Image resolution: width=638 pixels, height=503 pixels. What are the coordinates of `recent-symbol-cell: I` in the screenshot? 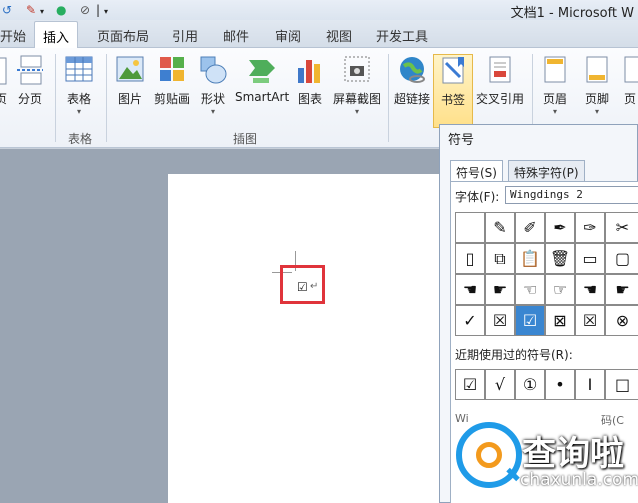 It's located at (590, 384).